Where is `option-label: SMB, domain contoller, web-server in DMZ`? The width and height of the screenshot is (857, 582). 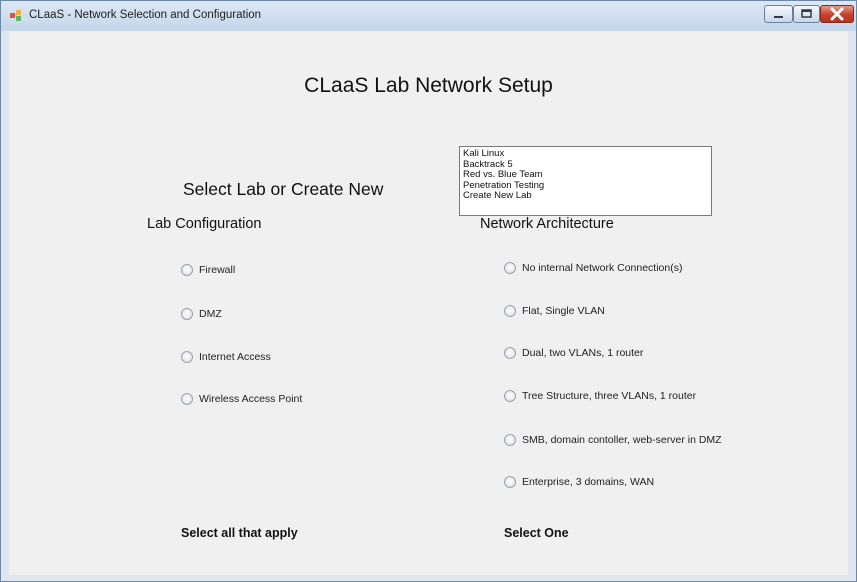
option-label: SMB, domain contoller, web-server in DMZ is located at coordinates (622, 440).